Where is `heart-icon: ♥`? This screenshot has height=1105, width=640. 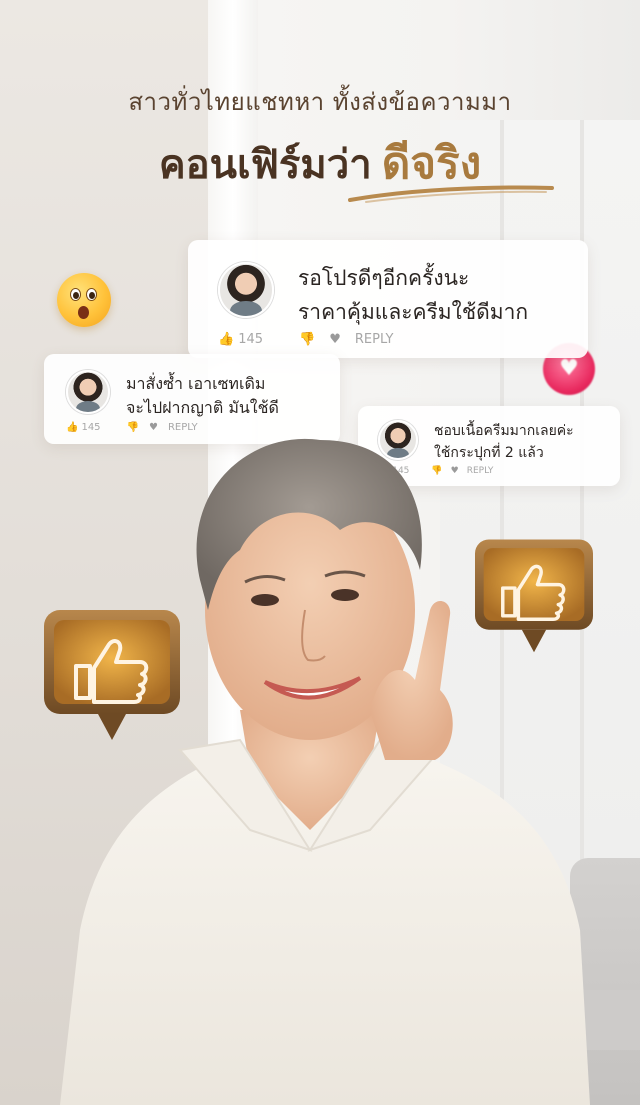
heart-icon: ♥ is located at coordinates (335, 339).